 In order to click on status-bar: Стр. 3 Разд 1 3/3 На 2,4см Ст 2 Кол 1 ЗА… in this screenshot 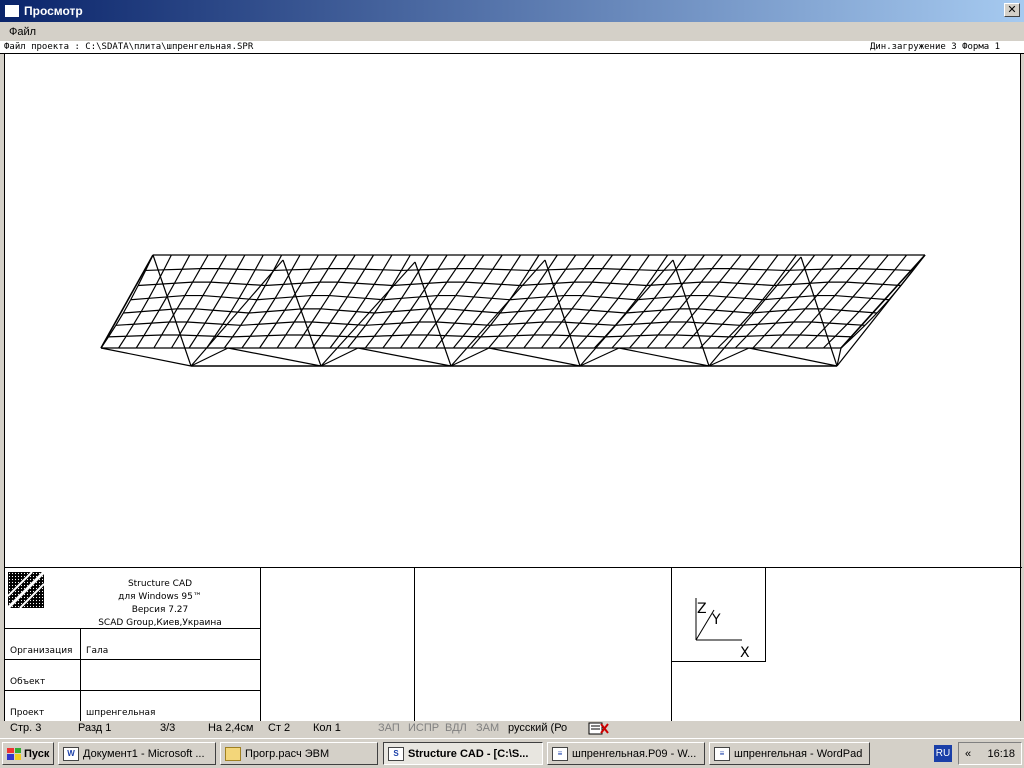, I will do `click(512, 729)`.